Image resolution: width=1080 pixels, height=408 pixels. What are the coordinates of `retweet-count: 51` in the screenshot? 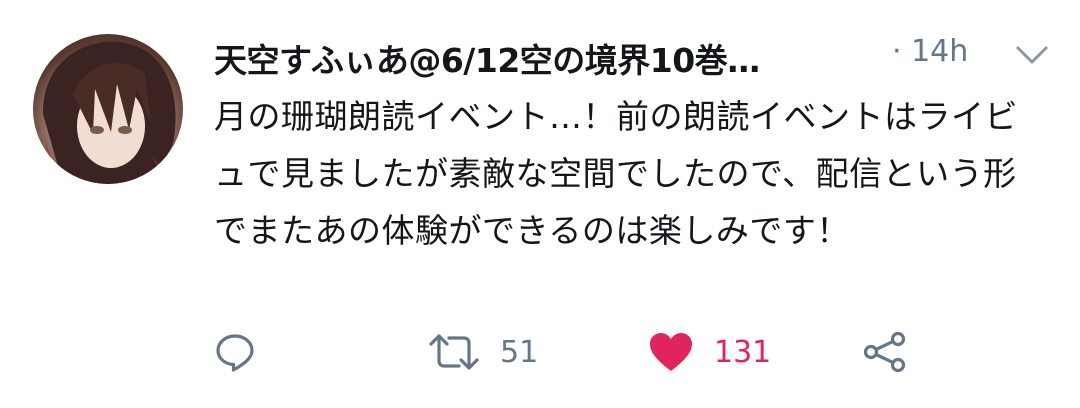 It's located at (519, 352).